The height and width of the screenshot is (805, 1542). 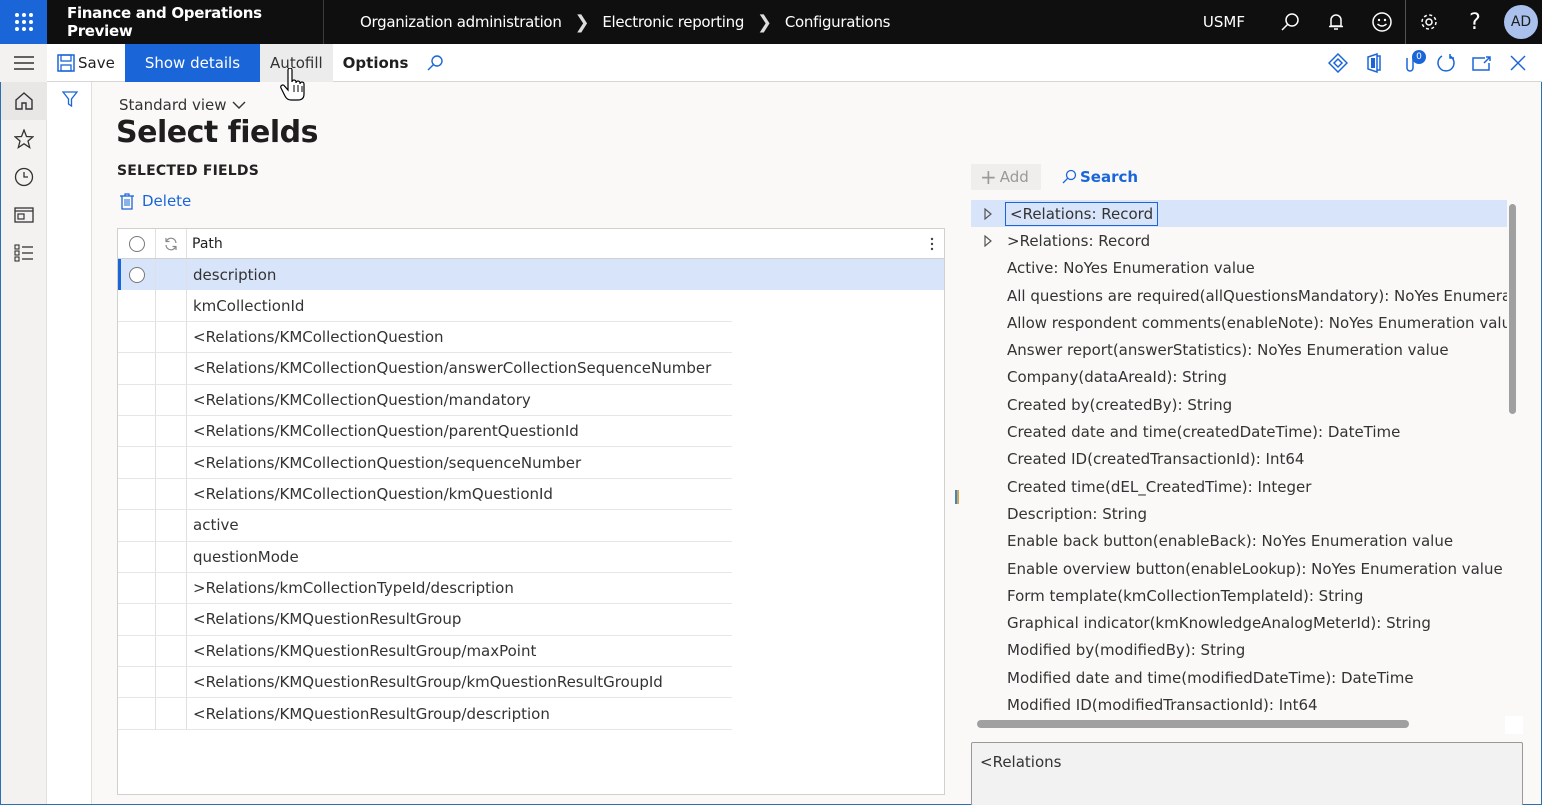 What do you see at coordinates (1239, 404) in the screenshot?
I see `tree-node: Created by(createdBy): String` at bounding box center [1239, 404].